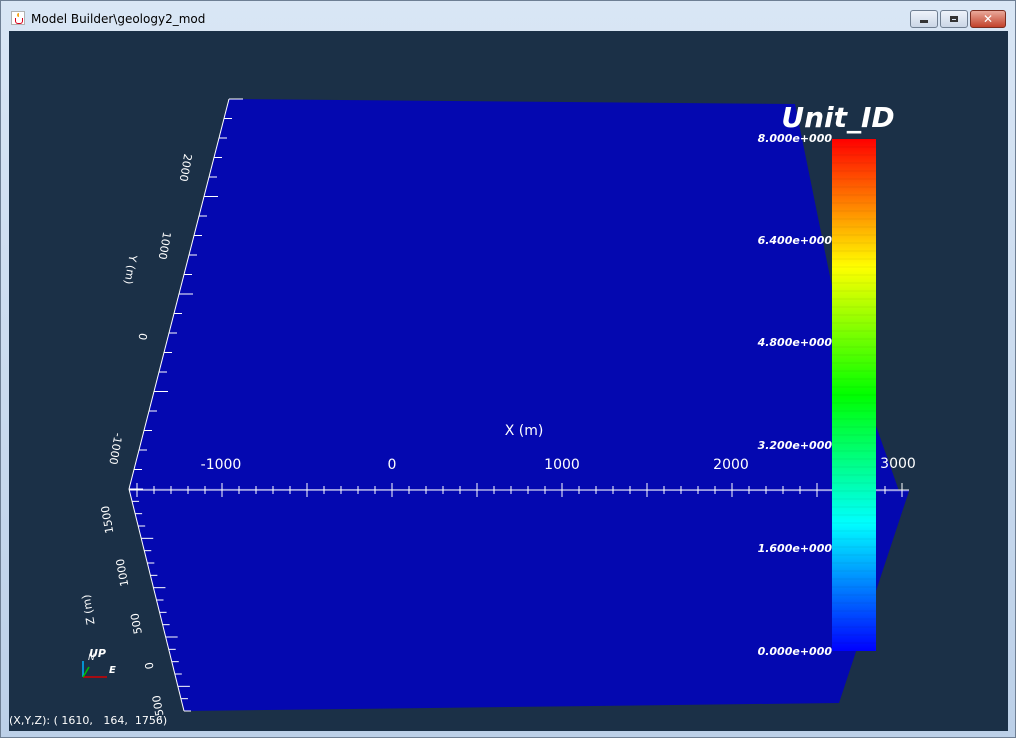  I want to click on y-axis-title: Y (m), so click(130, 269).